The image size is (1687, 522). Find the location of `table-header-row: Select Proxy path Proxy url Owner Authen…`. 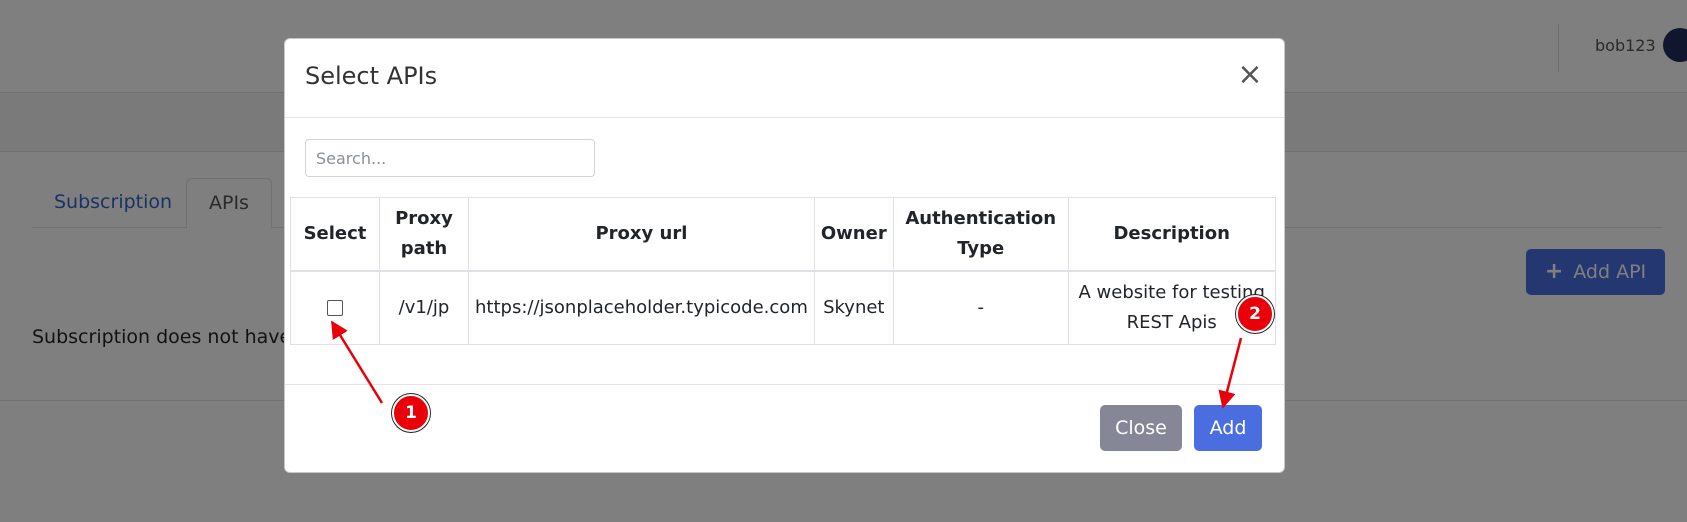

table-header-row: Select Proxy path Proxy url Owner Authen… is located at coordinates (783, 234).